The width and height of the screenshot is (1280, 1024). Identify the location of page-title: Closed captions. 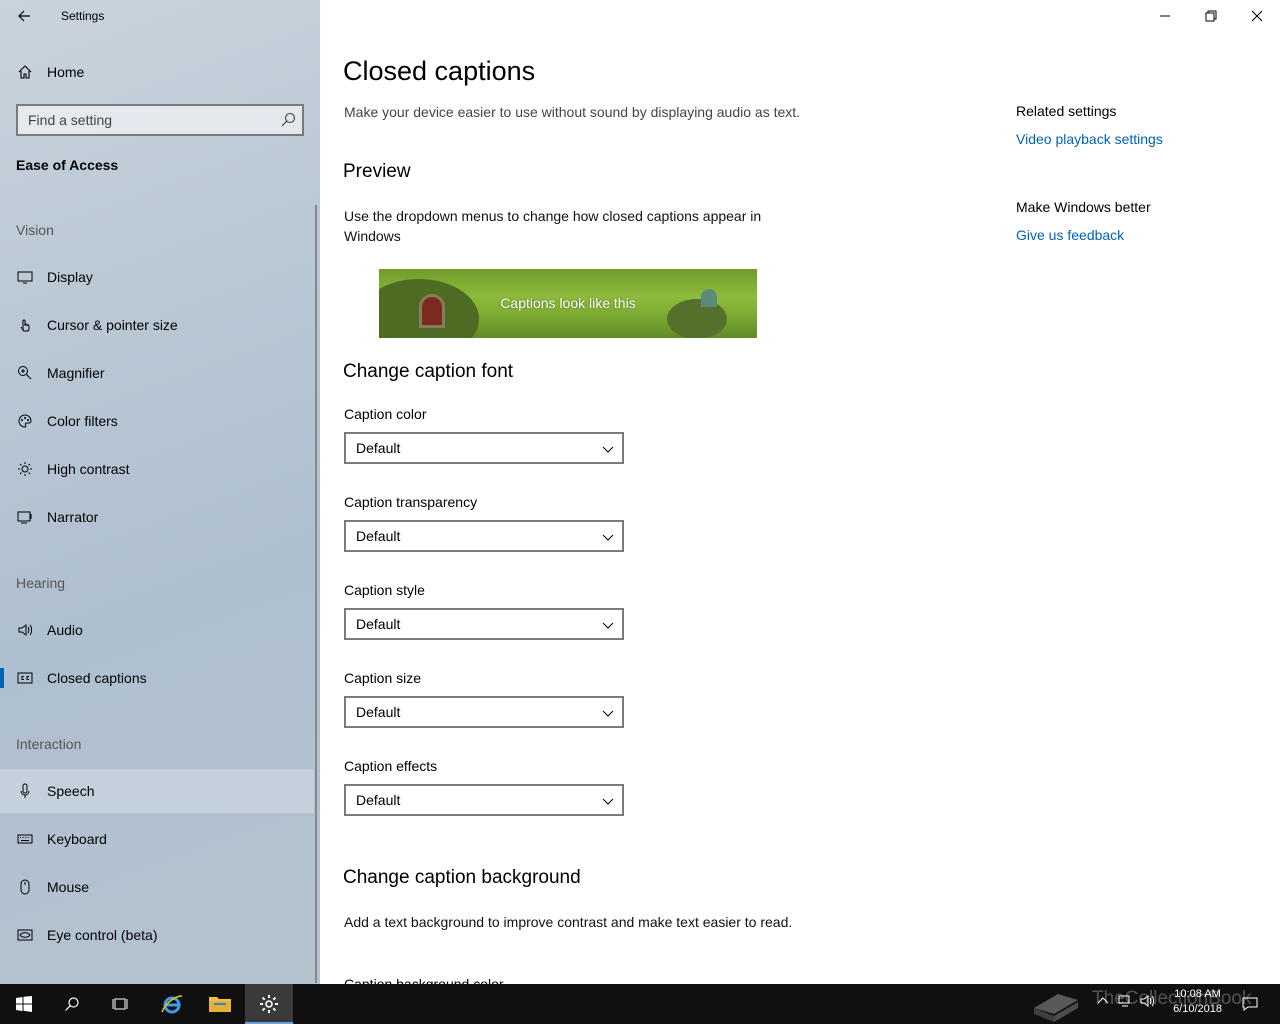
(439, 71).